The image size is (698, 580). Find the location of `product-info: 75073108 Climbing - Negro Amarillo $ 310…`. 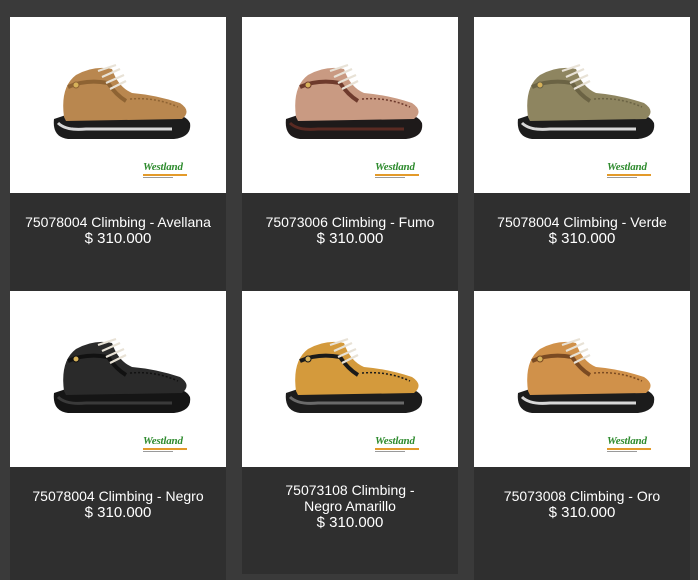

product-info: 75073108 Climbing - Negro Amarillo $ 310… is located at coordinates (350, 520).